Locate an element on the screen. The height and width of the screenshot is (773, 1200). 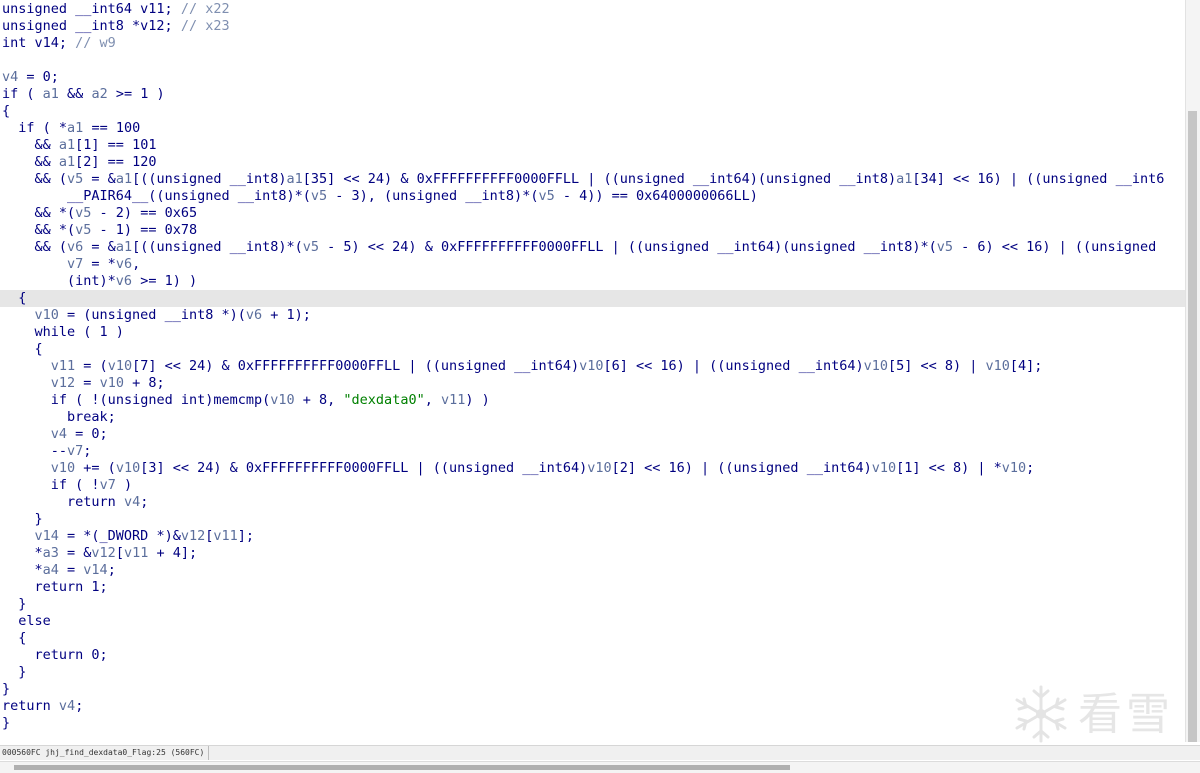
code-line: int v14; // w9 is located at coordinates (593, 43).